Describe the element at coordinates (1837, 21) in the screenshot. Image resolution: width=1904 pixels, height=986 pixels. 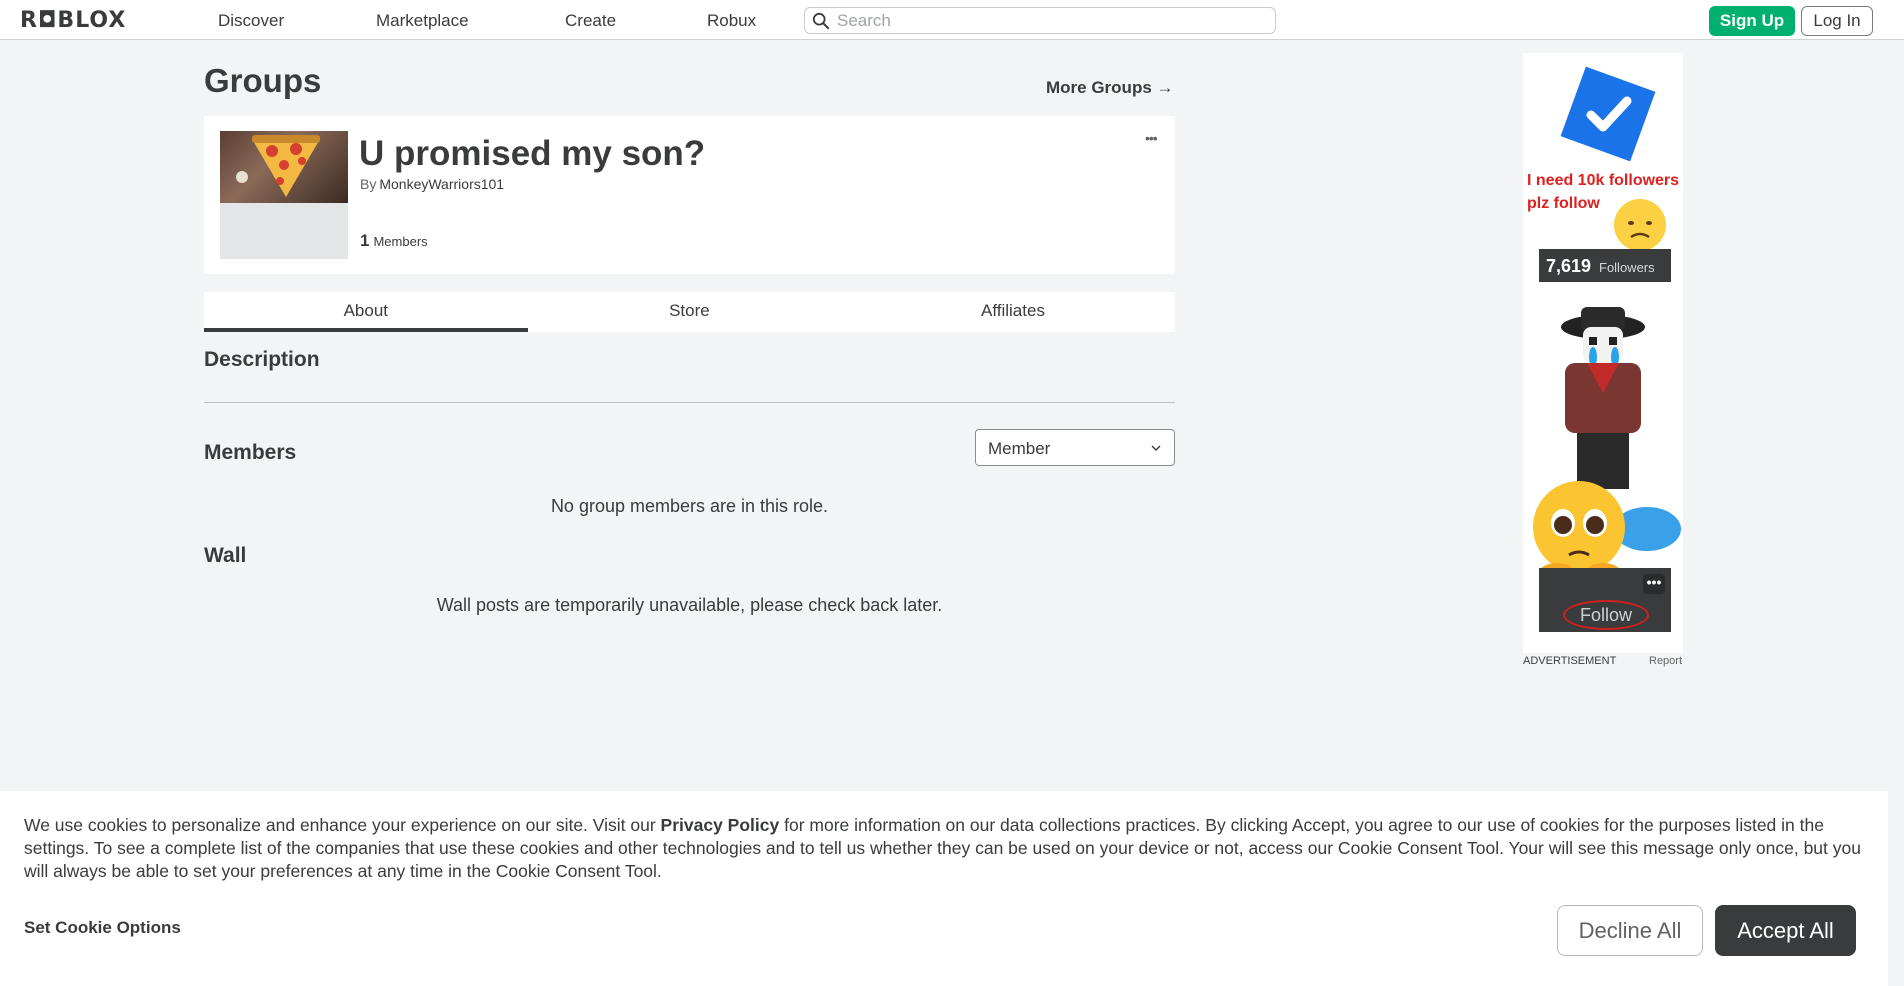
I see `log-in-button: Log In` at that location.